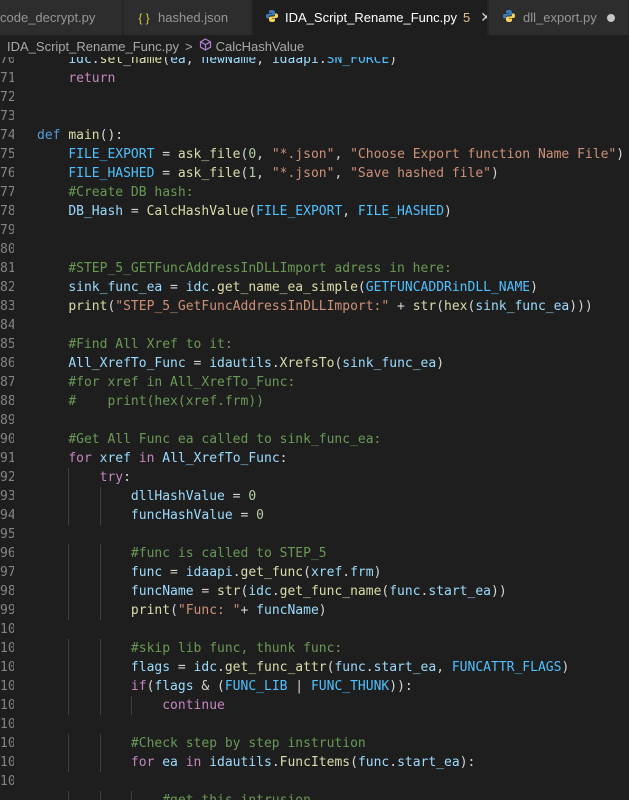  I want to click on code-line: 95, so click(314, 534).